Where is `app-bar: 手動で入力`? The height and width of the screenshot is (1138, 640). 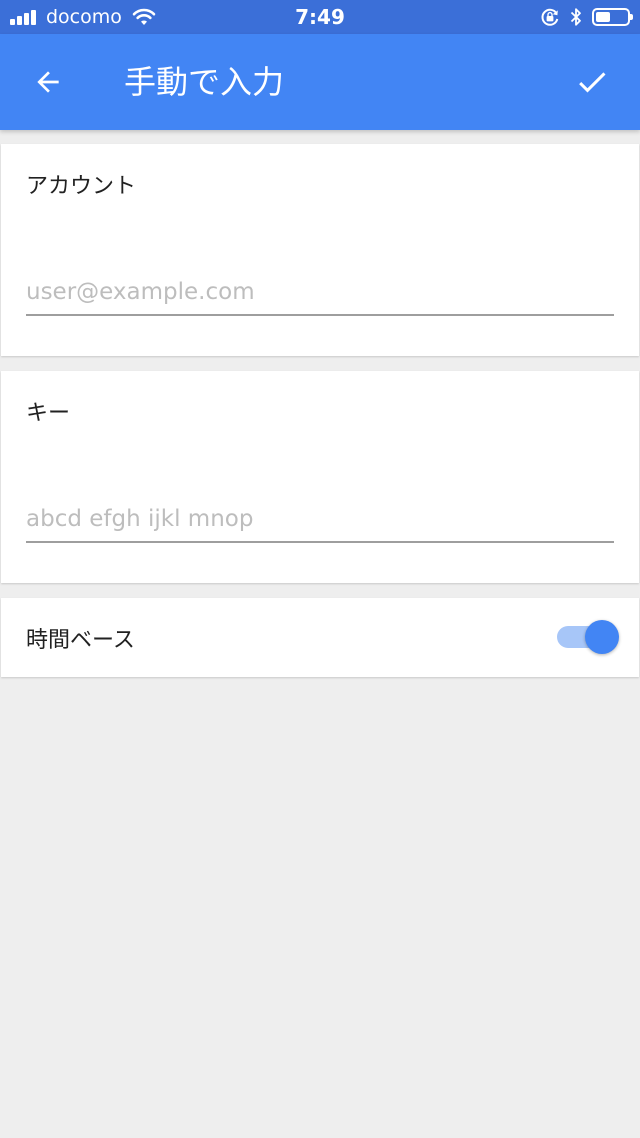 app-bar: 手動で入力 is located at coordinates (320, 82).